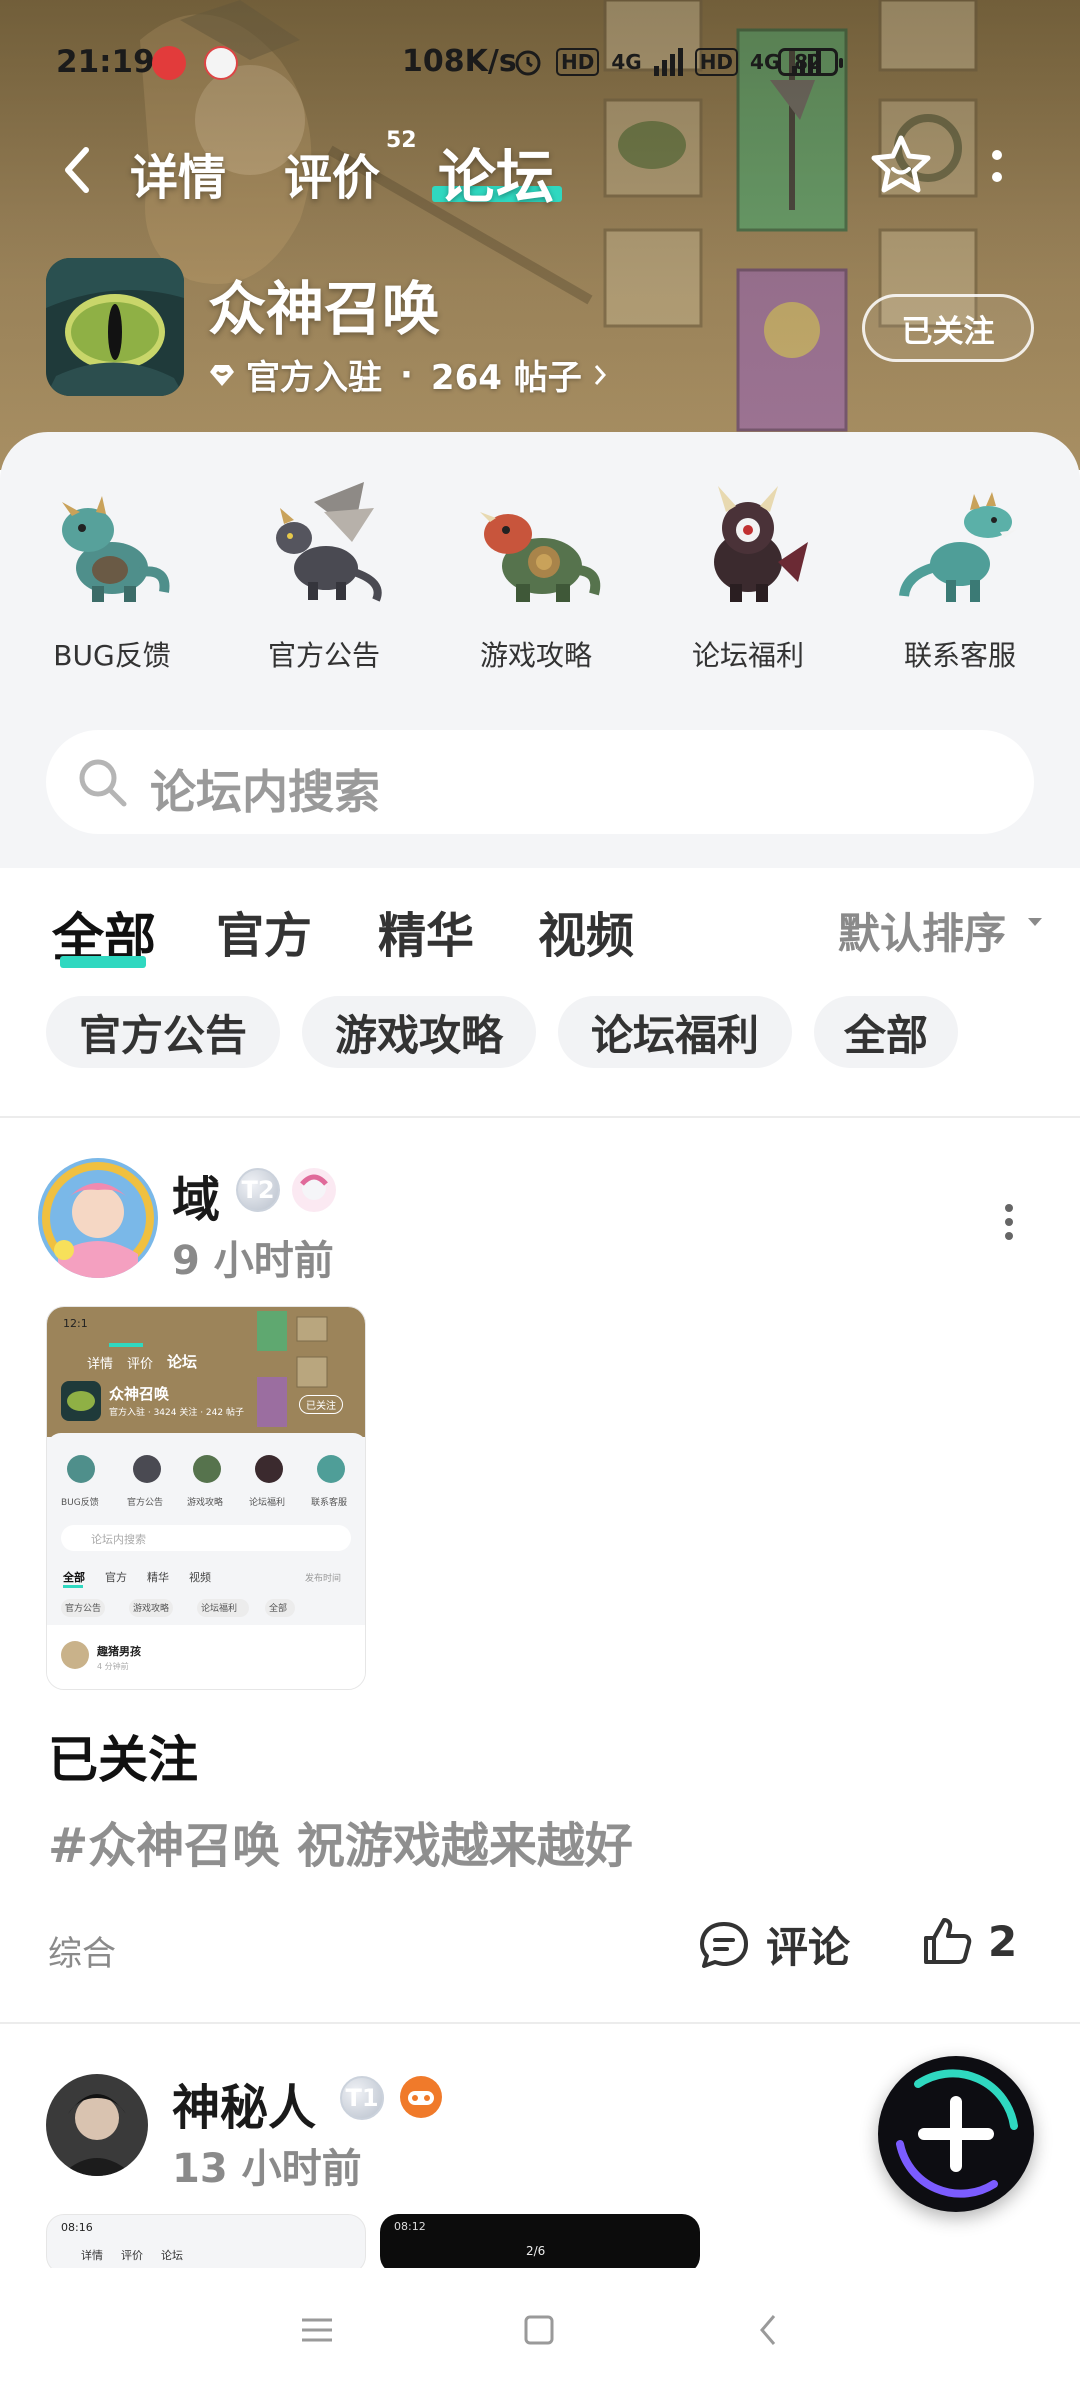  What do you see at coordinates (219, 1609) in the screenshot?
I see `thumb-chip-3: 论坛福利` at bounding box center [219, 1609].